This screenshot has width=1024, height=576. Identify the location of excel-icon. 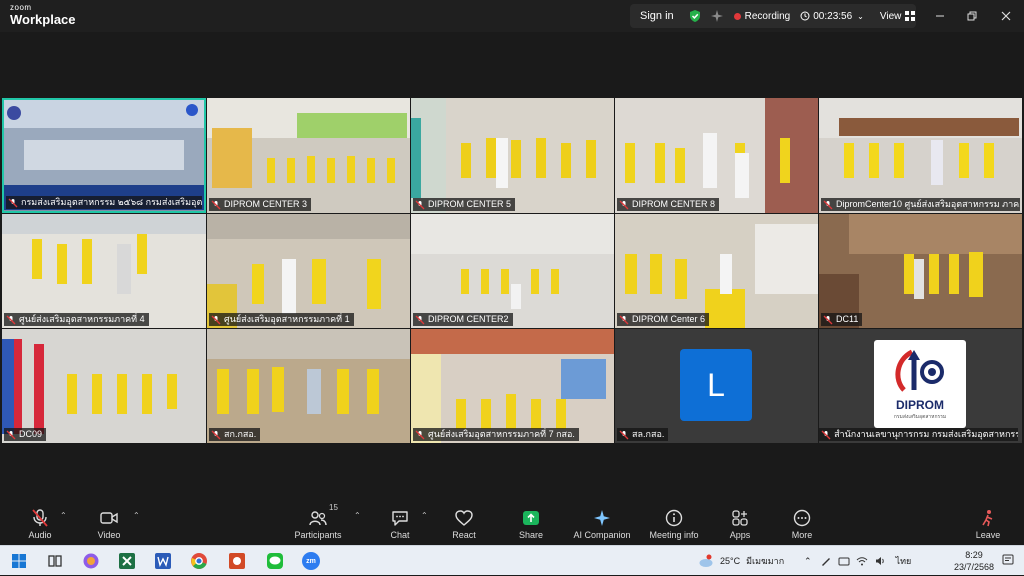
(127, 561).